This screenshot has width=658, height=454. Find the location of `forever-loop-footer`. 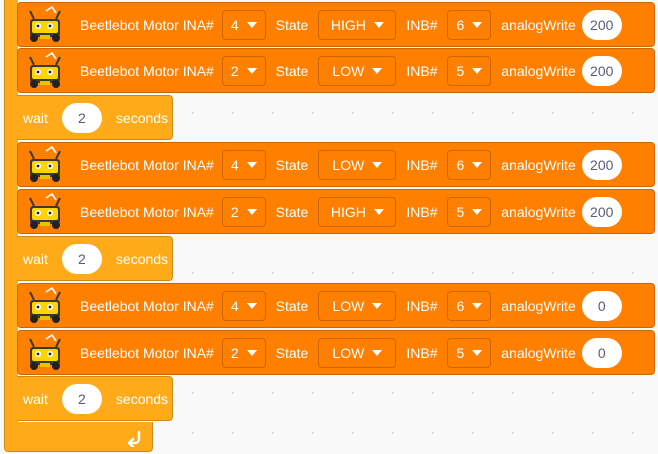

forever-loop-footer is located at coordinates (78, 437).